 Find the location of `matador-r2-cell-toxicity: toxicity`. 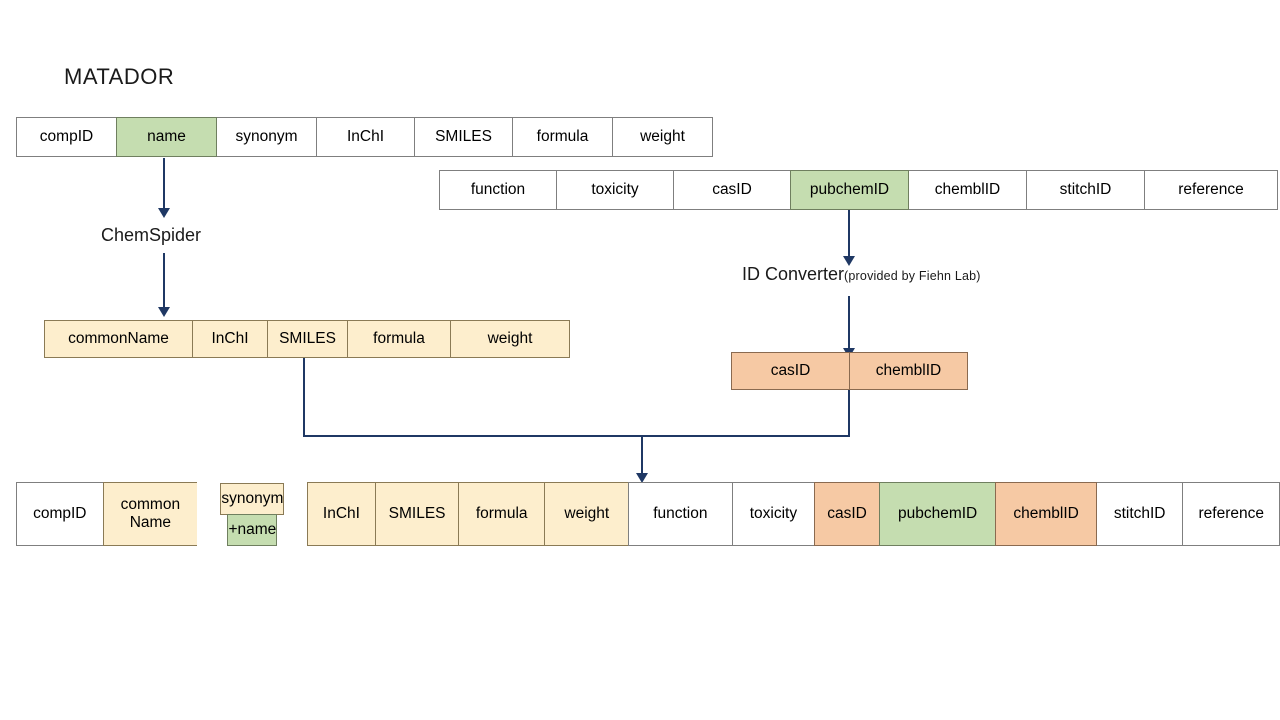

matador-r2-cell-toxicity: toxicity is located at coordinates (615, 190).